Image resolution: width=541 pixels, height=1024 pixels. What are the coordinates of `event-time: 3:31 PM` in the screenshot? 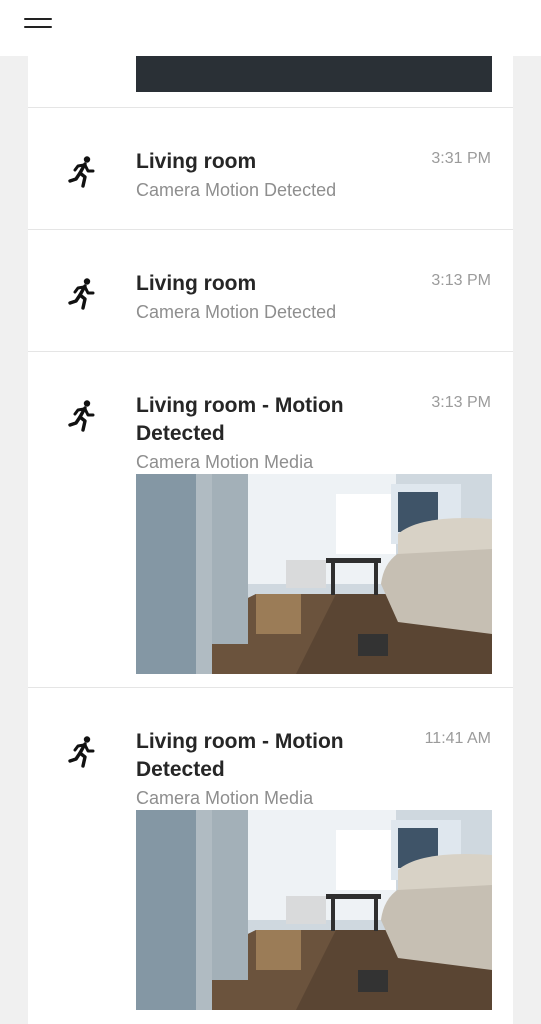 It's located at (461, 158).